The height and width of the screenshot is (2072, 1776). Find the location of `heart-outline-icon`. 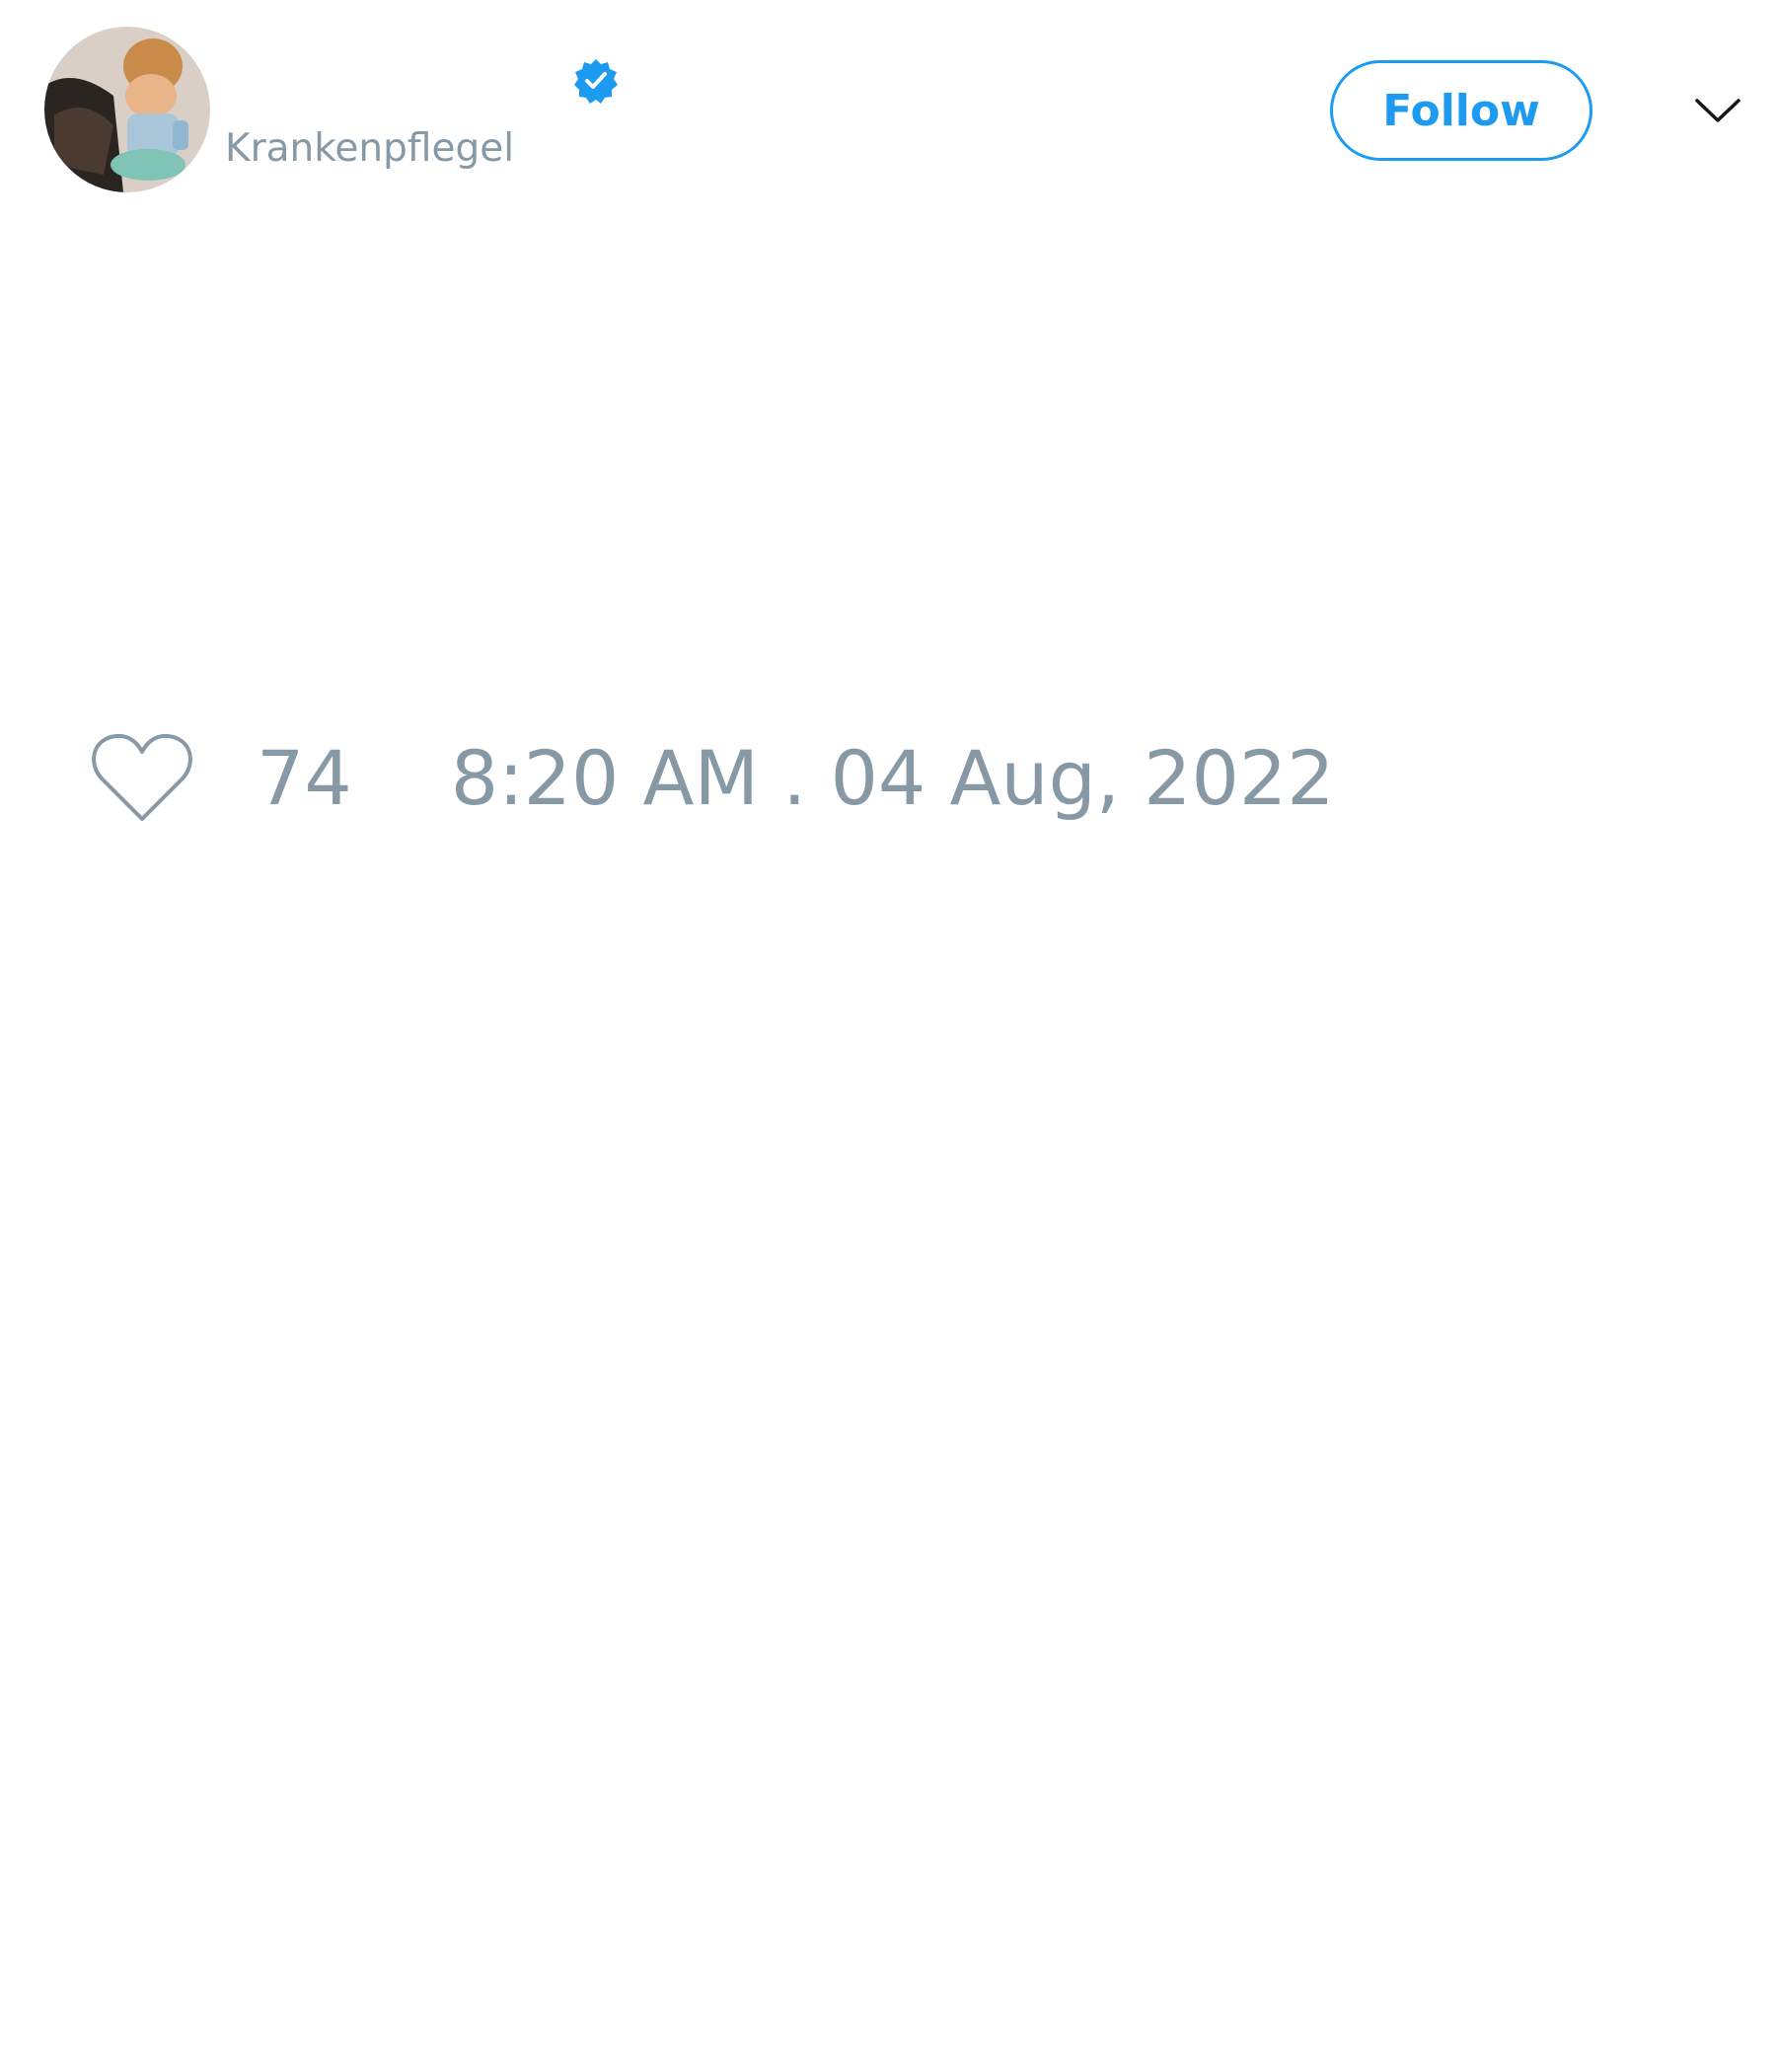

heart-outline-icon is located at coordinates (142, 777).